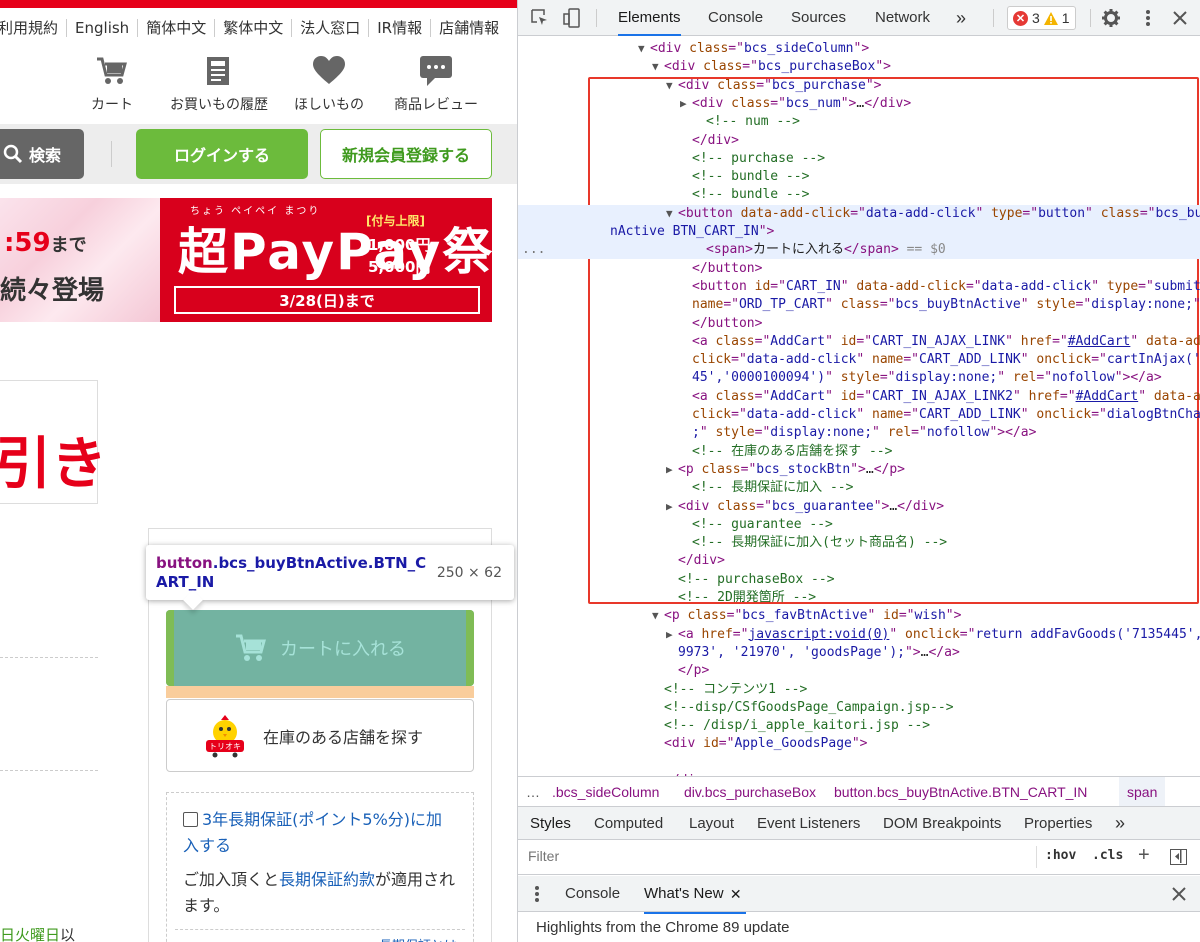  What do you see at coordinates (859, 616) in the screenshot?
I see `dom-node-line: ▼ <p class="bcs_favBtnActive" id="wish">` at bounding box center [859, 616].